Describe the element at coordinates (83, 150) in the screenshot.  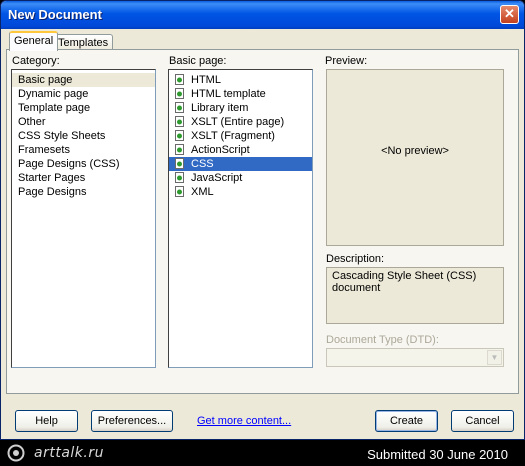
I see `category-item-framesets: Framesets` at that location.